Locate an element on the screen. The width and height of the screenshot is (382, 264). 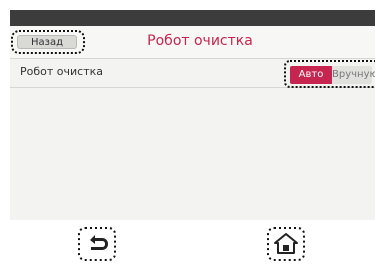
setting-label: Робот очистка is located at coordinates (61, 71).